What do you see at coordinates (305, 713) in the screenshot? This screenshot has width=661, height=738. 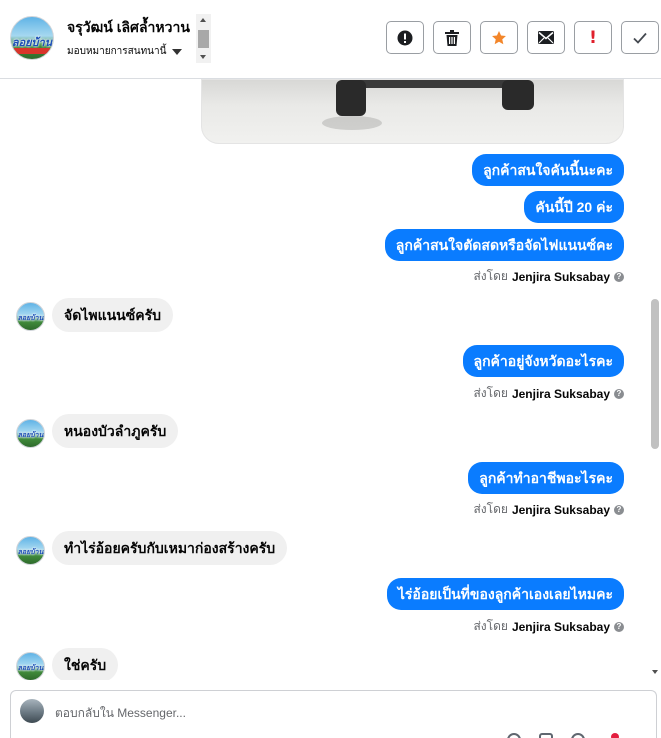 I see `reply-input` at bounding box center [305, 713].